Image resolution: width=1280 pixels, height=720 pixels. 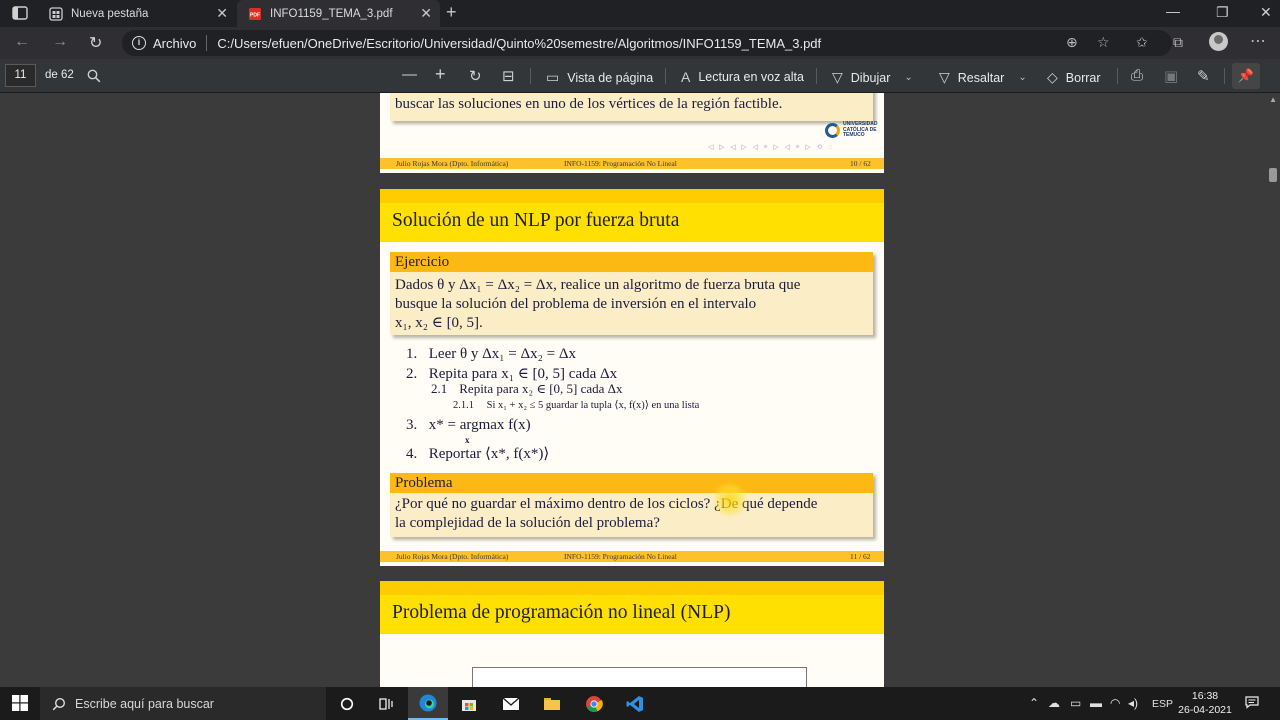 I want to click on page-view-button: ▭ Vista de página, so click(x=599, y=77).